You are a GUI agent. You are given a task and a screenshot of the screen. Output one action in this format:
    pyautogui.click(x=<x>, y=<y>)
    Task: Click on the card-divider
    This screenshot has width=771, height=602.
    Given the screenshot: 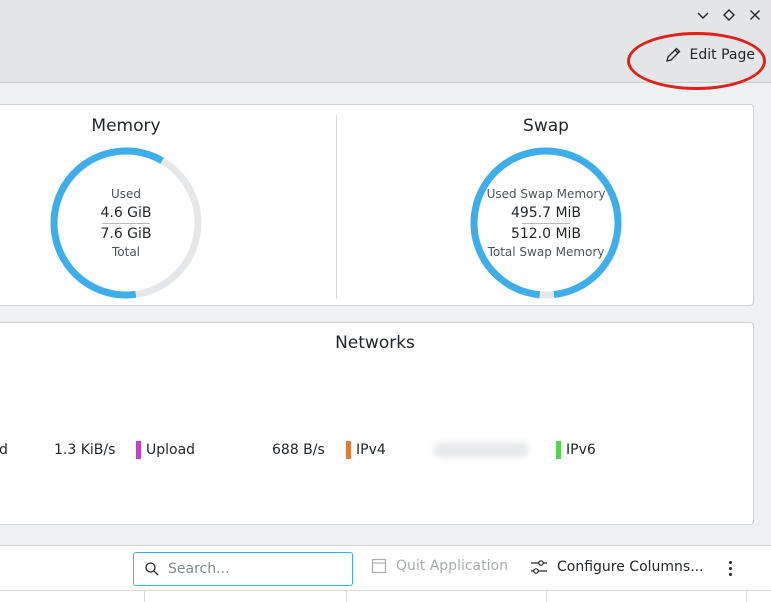 What is the action you would take?
    pyautogui.click(x=336, y=207)
    